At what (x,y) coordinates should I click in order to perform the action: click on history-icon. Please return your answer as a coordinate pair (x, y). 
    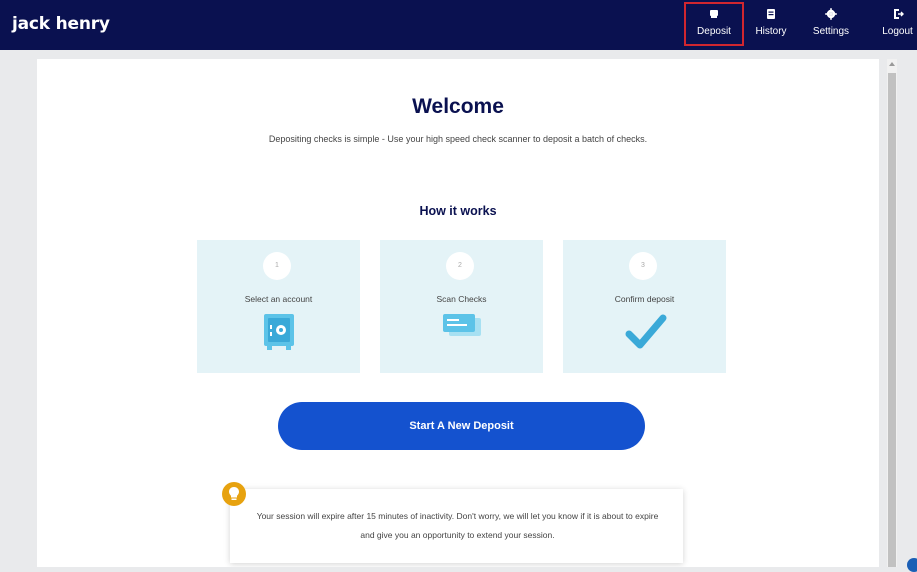
    Looking at the image, I should click on (771, 15).